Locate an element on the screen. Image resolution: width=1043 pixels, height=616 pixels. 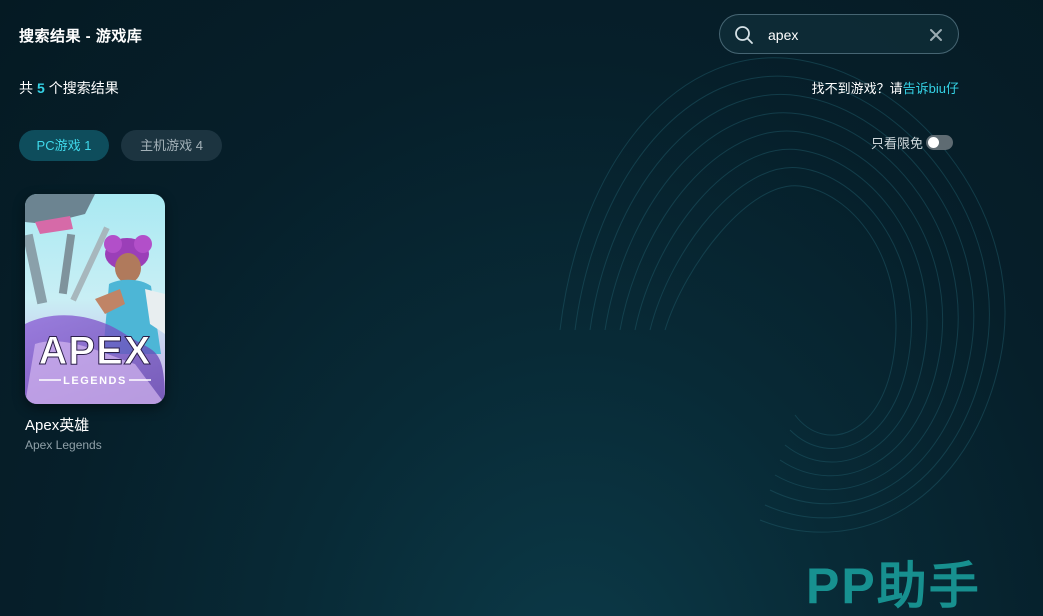
tab-console-games: 主机游戏 4 is located at coordinates (171, 145).